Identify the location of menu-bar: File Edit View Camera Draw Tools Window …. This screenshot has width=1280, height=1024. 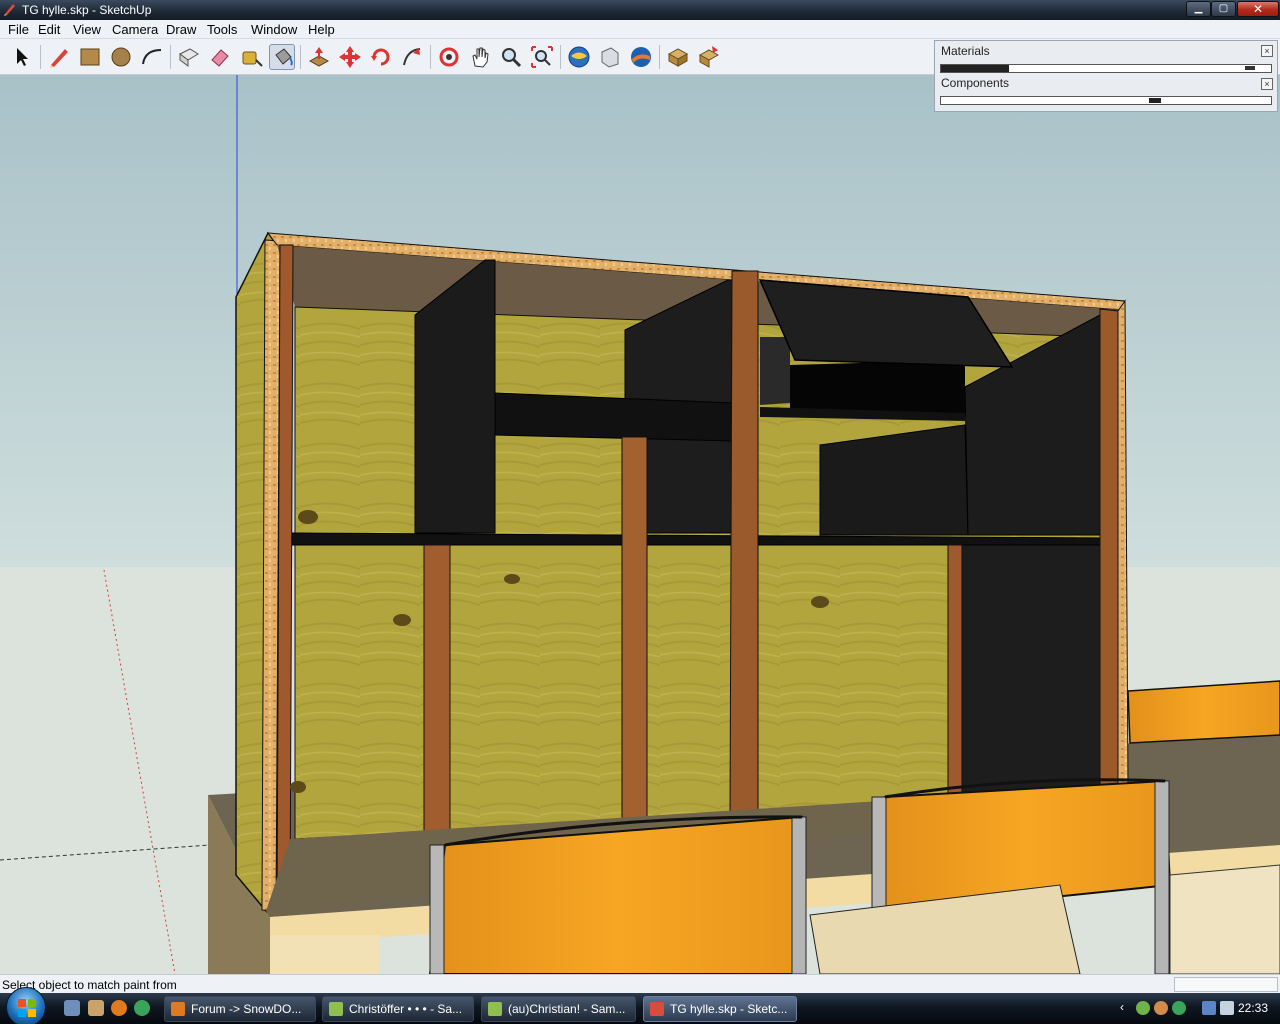
(640, 29).